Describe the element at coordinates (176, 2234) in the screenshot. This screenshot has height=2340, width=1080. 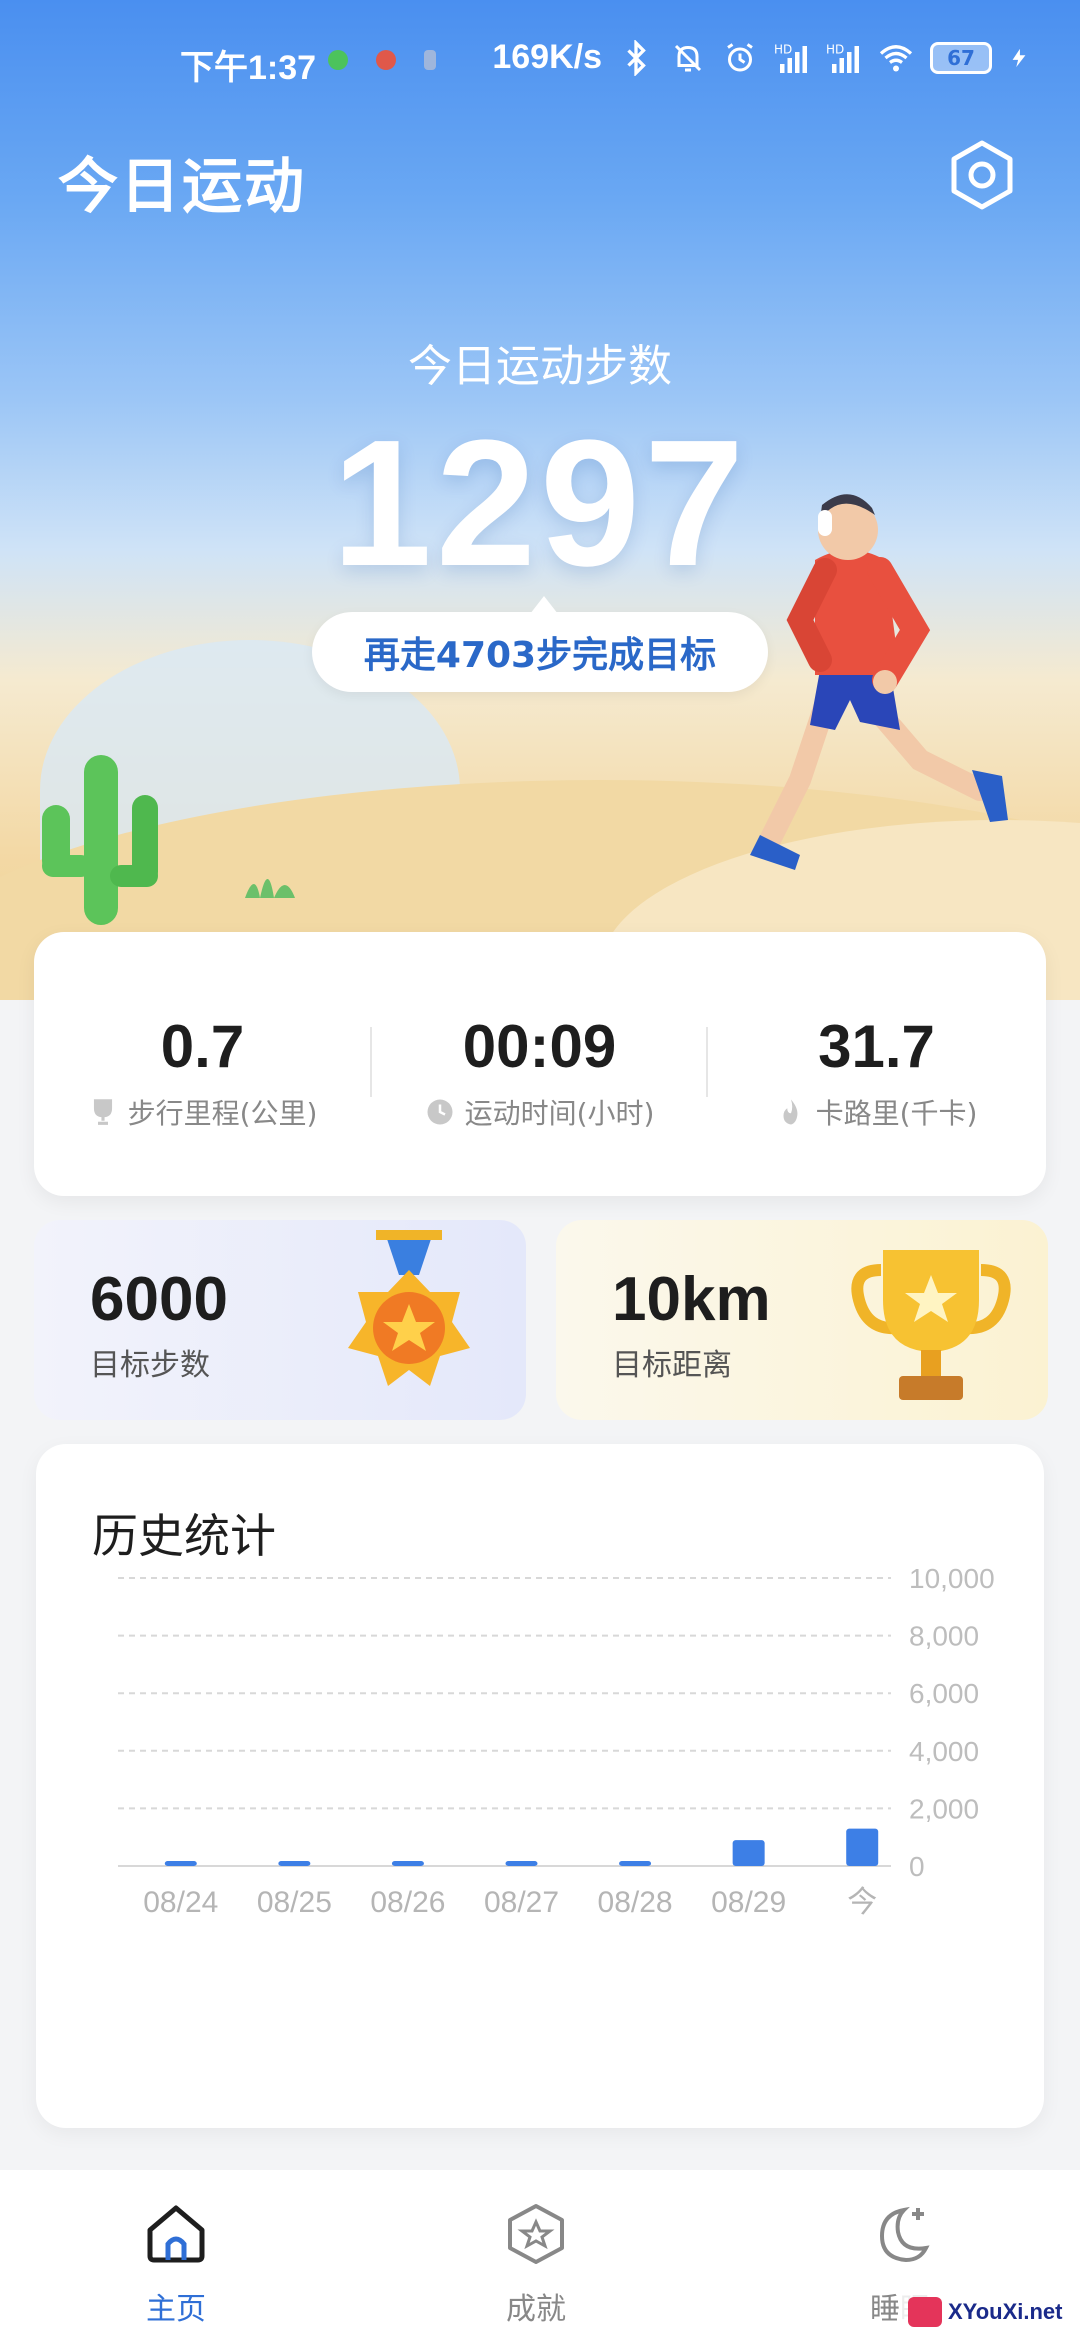
I see `home-icon` at that location.